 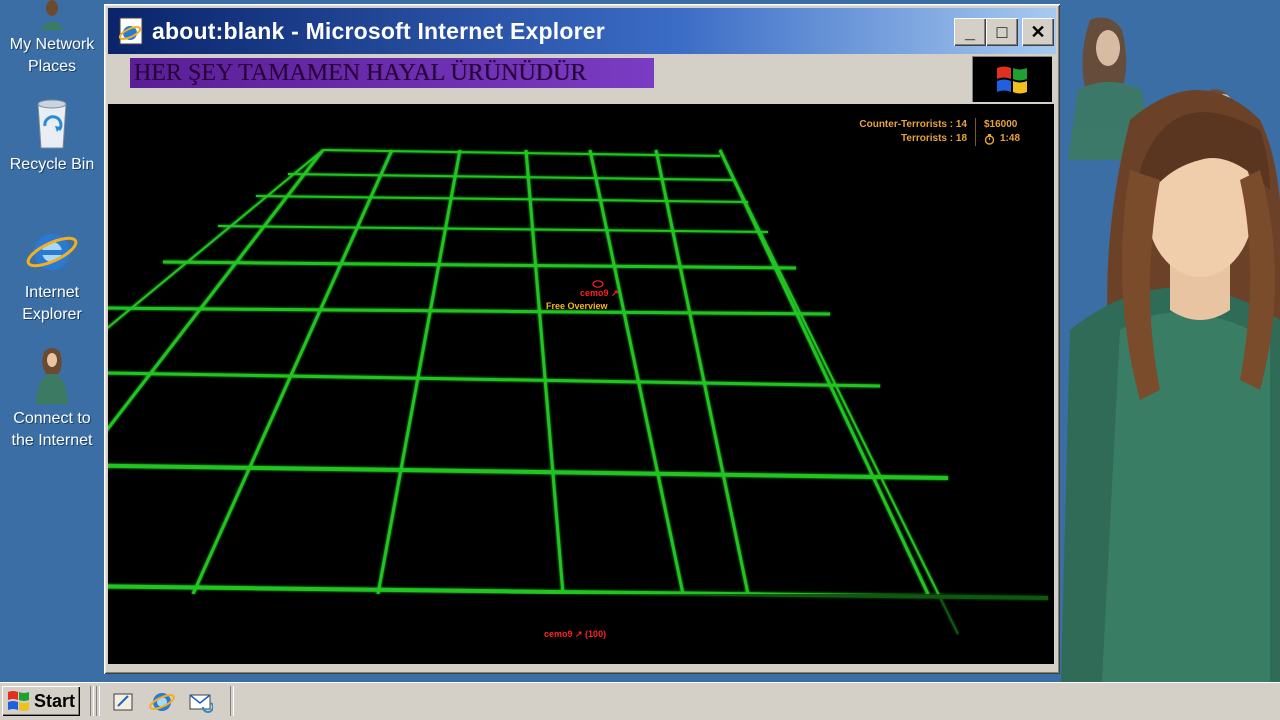 I want to click on quick-launch-outlook-button, so click(x=200, y=702).